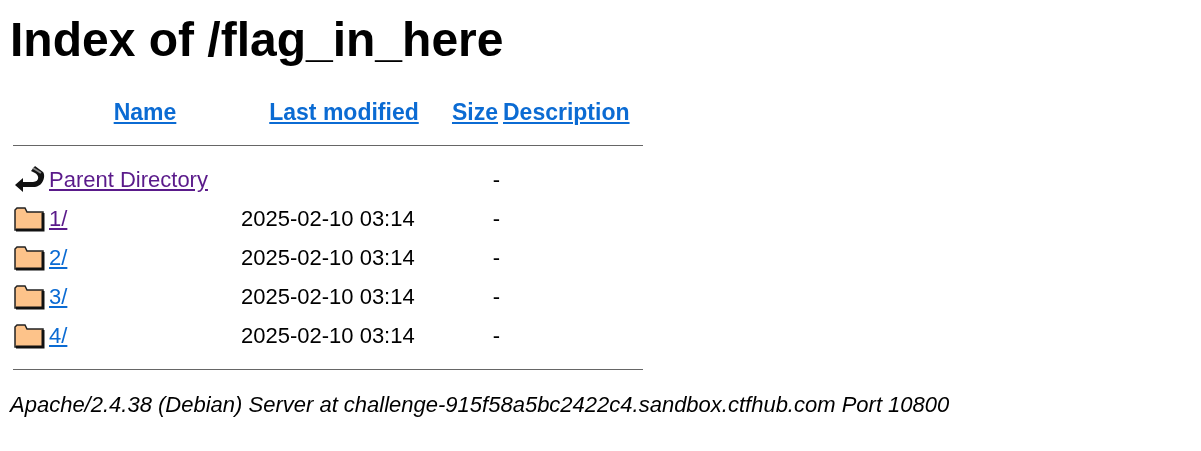 Image resolution: width=1201 pixels, height=451 pixels. I want to click on directory-link: Parent Directory, so click(128, 179).